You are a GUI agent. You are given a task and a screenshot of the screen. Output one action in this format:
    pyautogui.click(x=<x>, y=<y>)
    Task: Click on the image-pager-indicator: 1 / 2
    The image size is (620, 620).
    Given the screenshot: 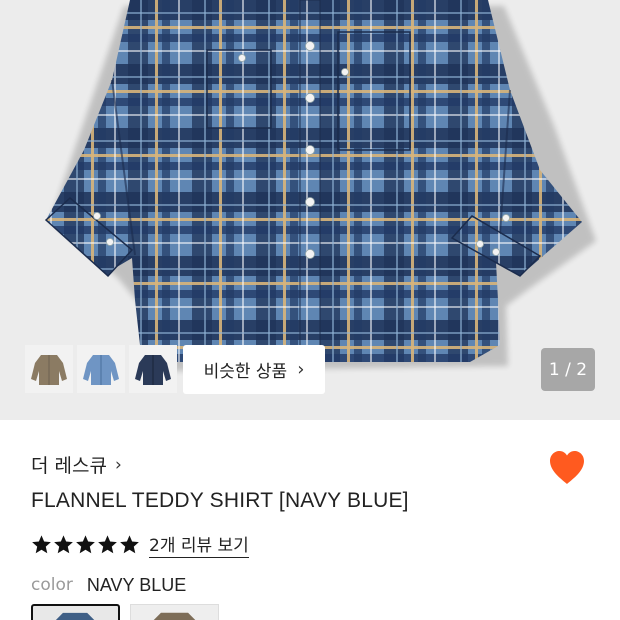 What is the action you would take?
    pyautogui.click(x=568, y=369)
    